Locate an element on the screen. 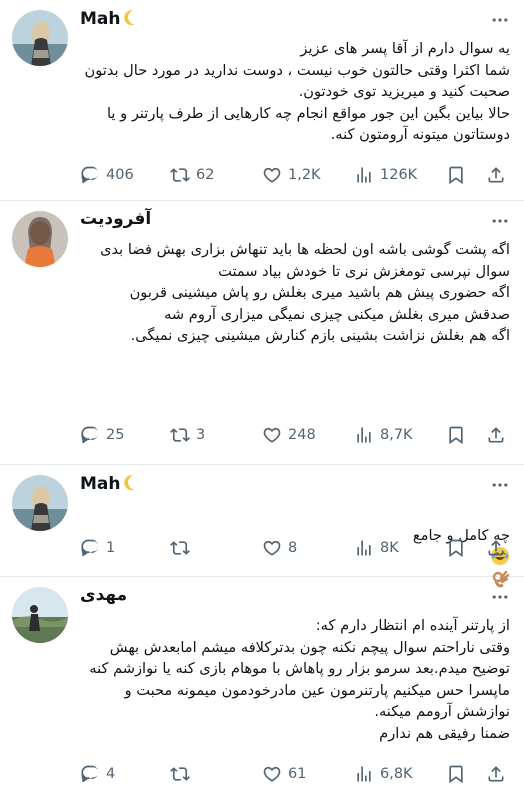  action-bar: 406 62 1,2K 126K is located at coordinates (294, 175).